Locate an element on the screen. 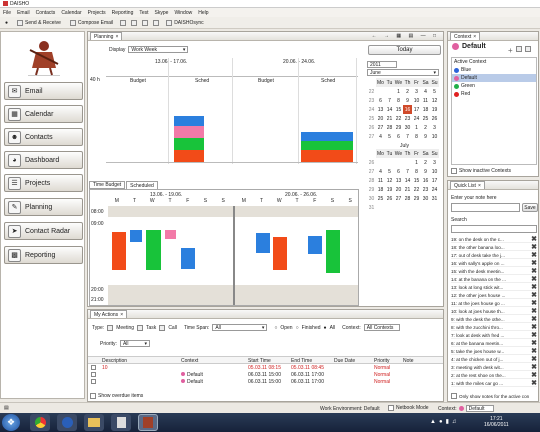  menu-window: Window is located at coordinates (183, 13).